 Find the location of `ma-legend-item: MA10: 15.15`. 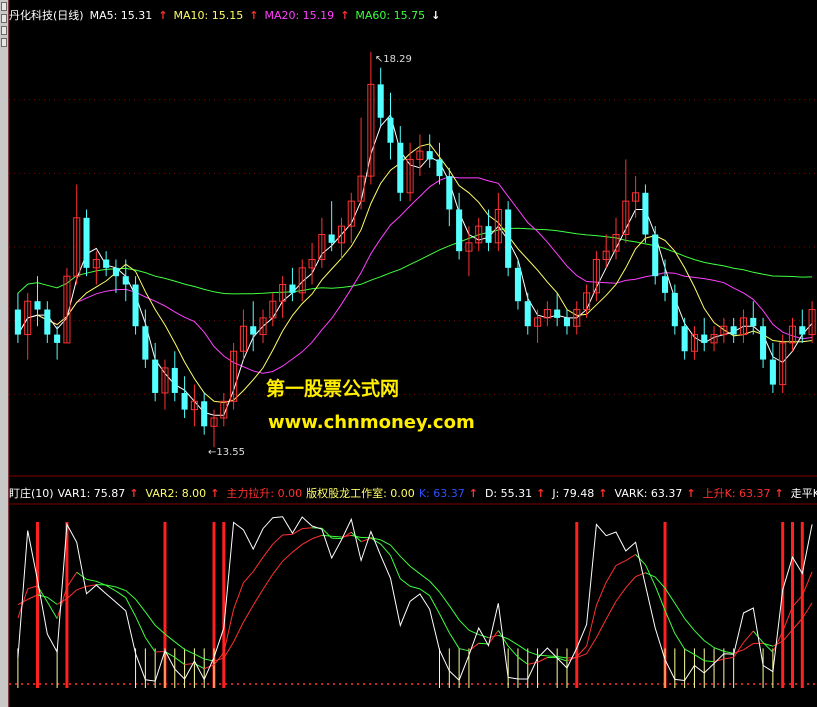

ma-legend-item: MA10: 15.15 is located at coordinates (208, 15).